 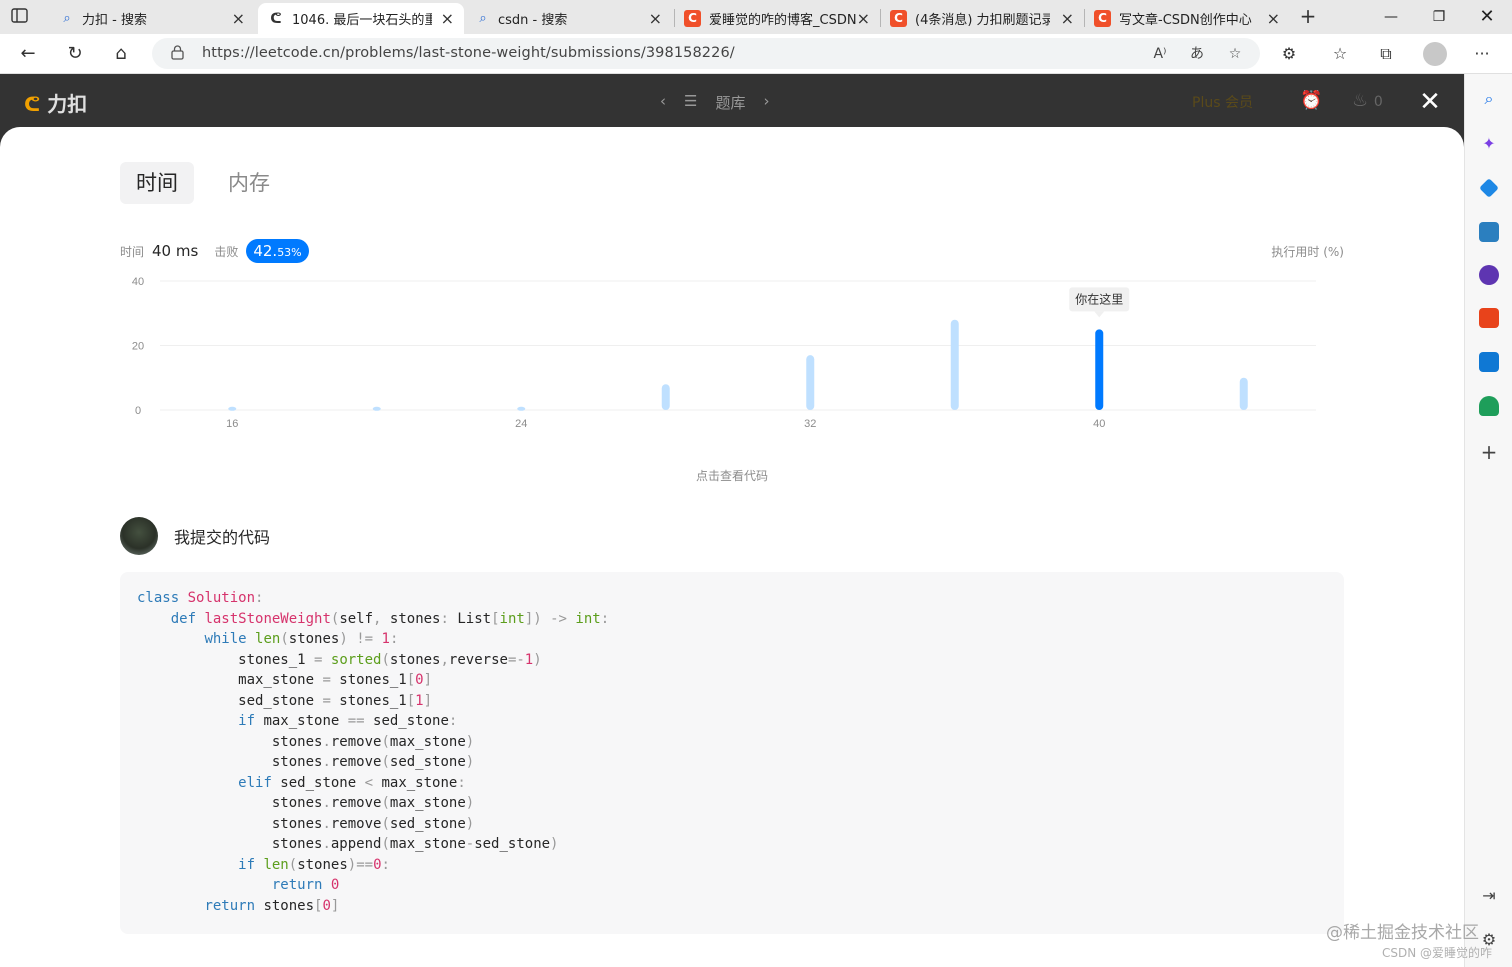 What do you see at coordinates (1430, 102) in the screenshot?
I see `close-modal-icon: ✕` at bounding box center [1430, 102].